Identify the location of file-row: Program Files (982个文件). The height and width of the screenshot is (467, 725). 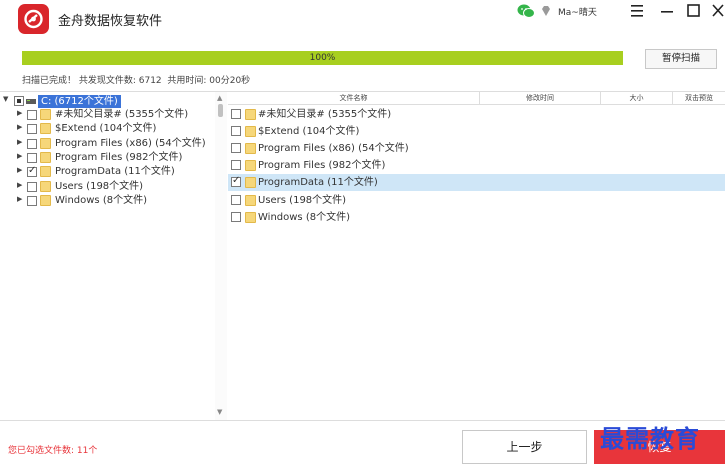
(476, 165).